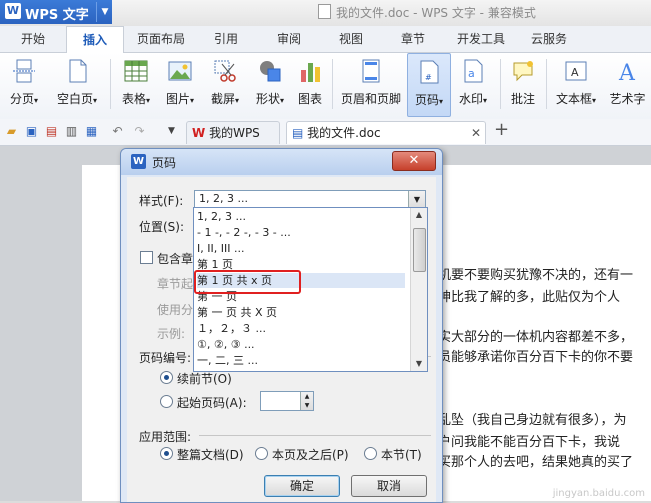 The image size is (651, 503). I want to click on picture-button: 图片▾, so click(180, 84).